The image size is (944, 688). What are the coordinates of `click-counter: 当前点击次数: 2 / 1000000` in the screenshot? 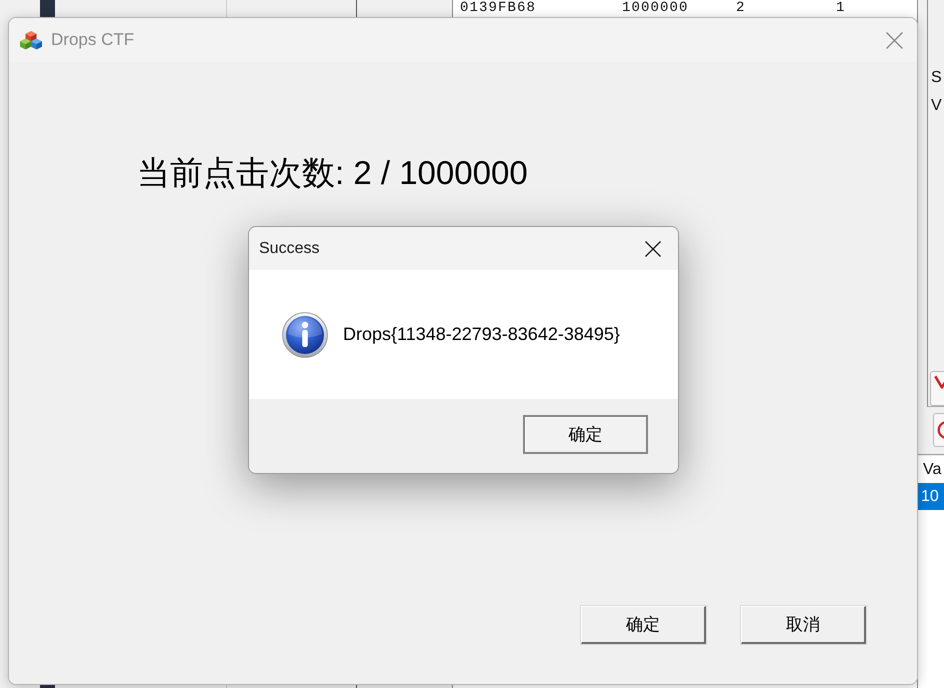 It's located at (332, 173).